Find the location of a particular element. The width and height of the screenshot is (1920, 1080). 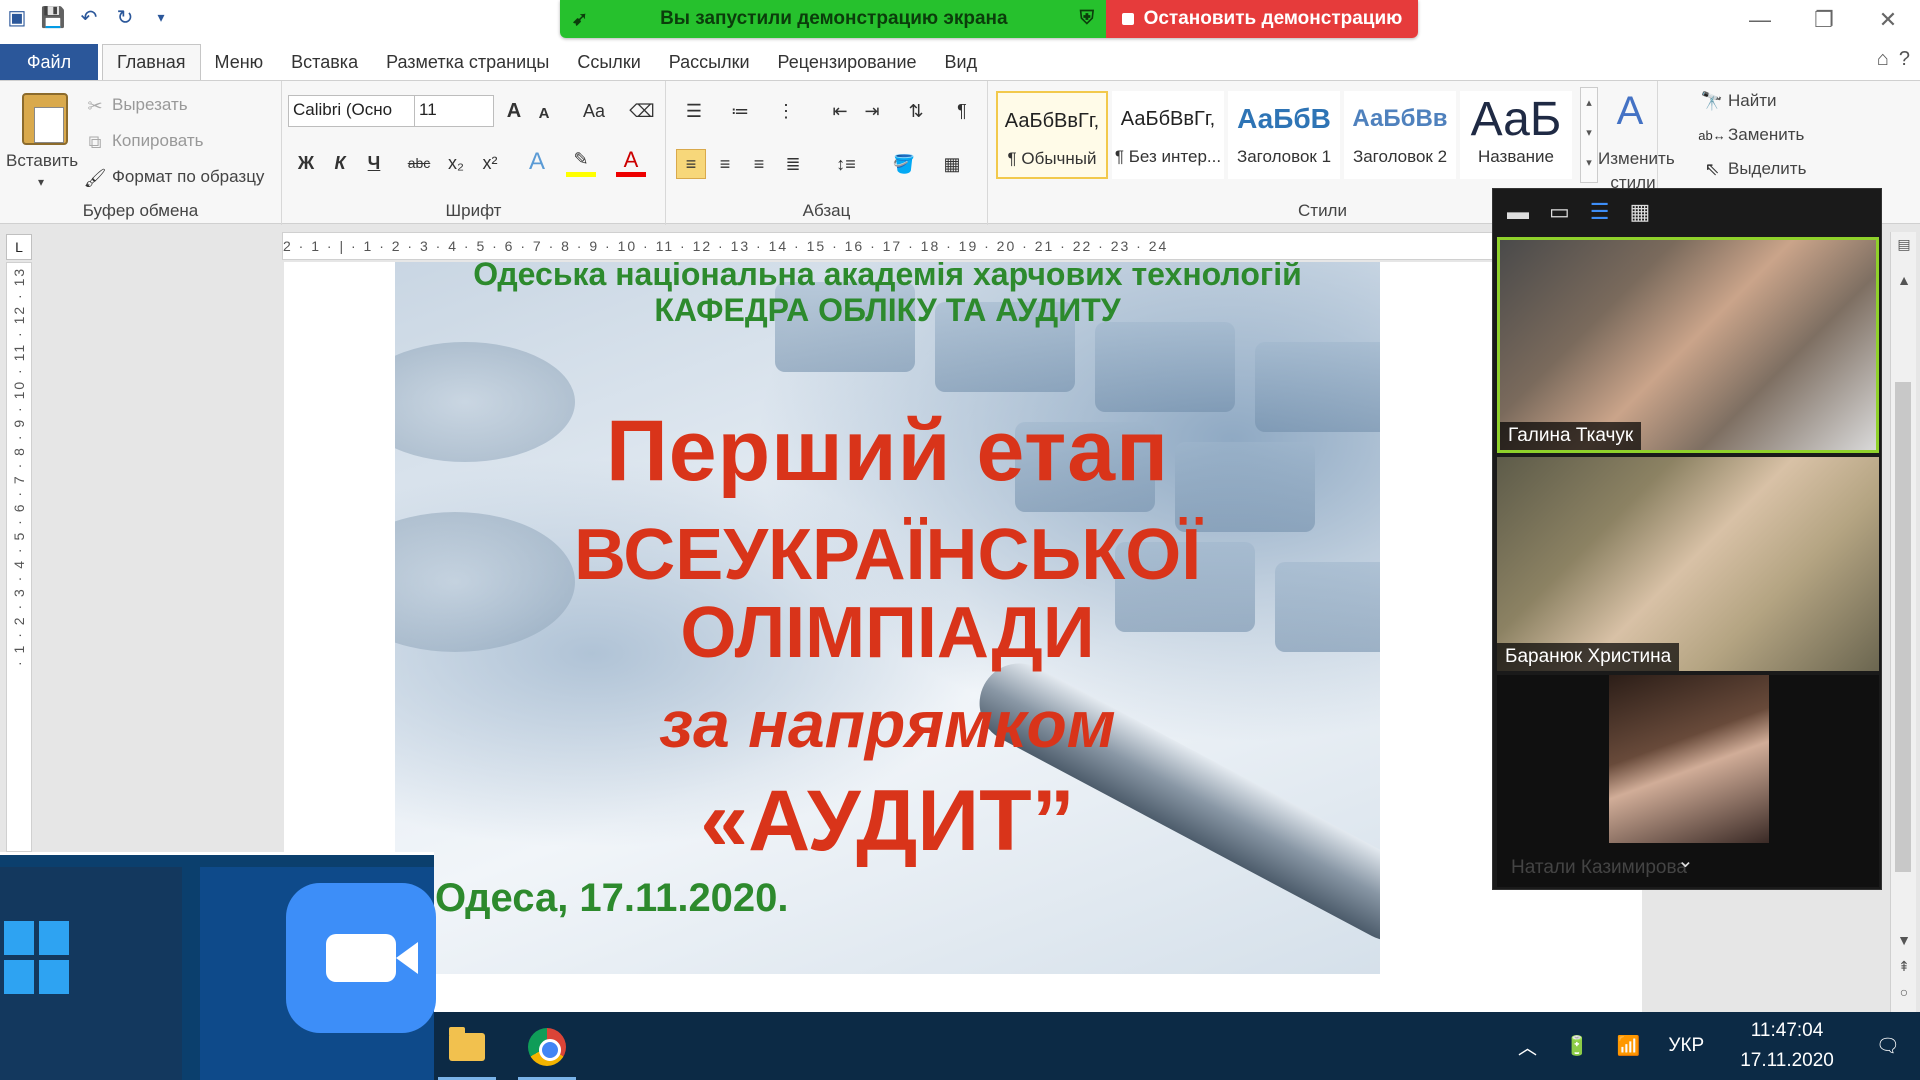

styles-scroll: ▴ ▾ ▾ is located at coordinates (1589, 135).